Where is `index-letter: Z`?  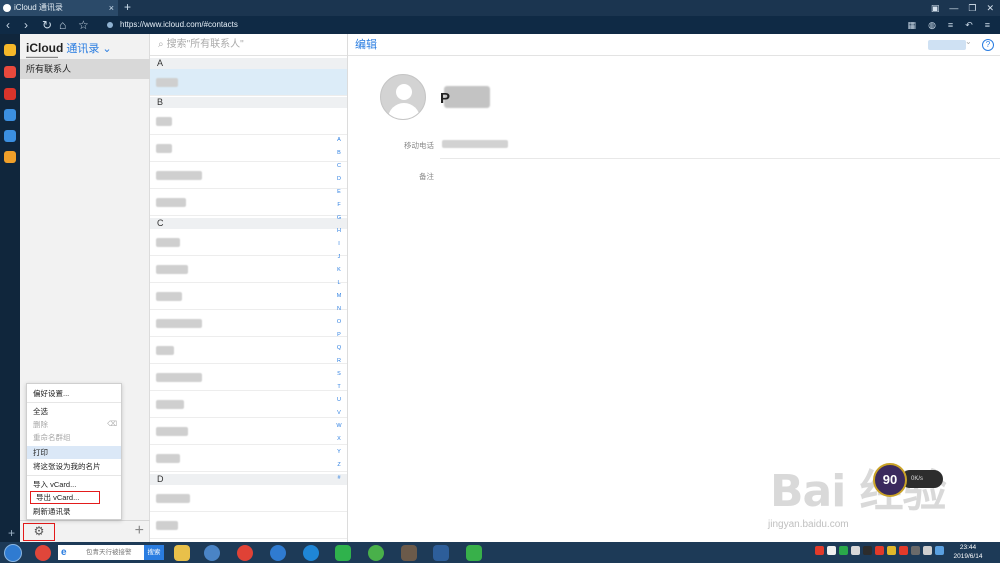
index-letter: Z is located at coordinates (339, 465).